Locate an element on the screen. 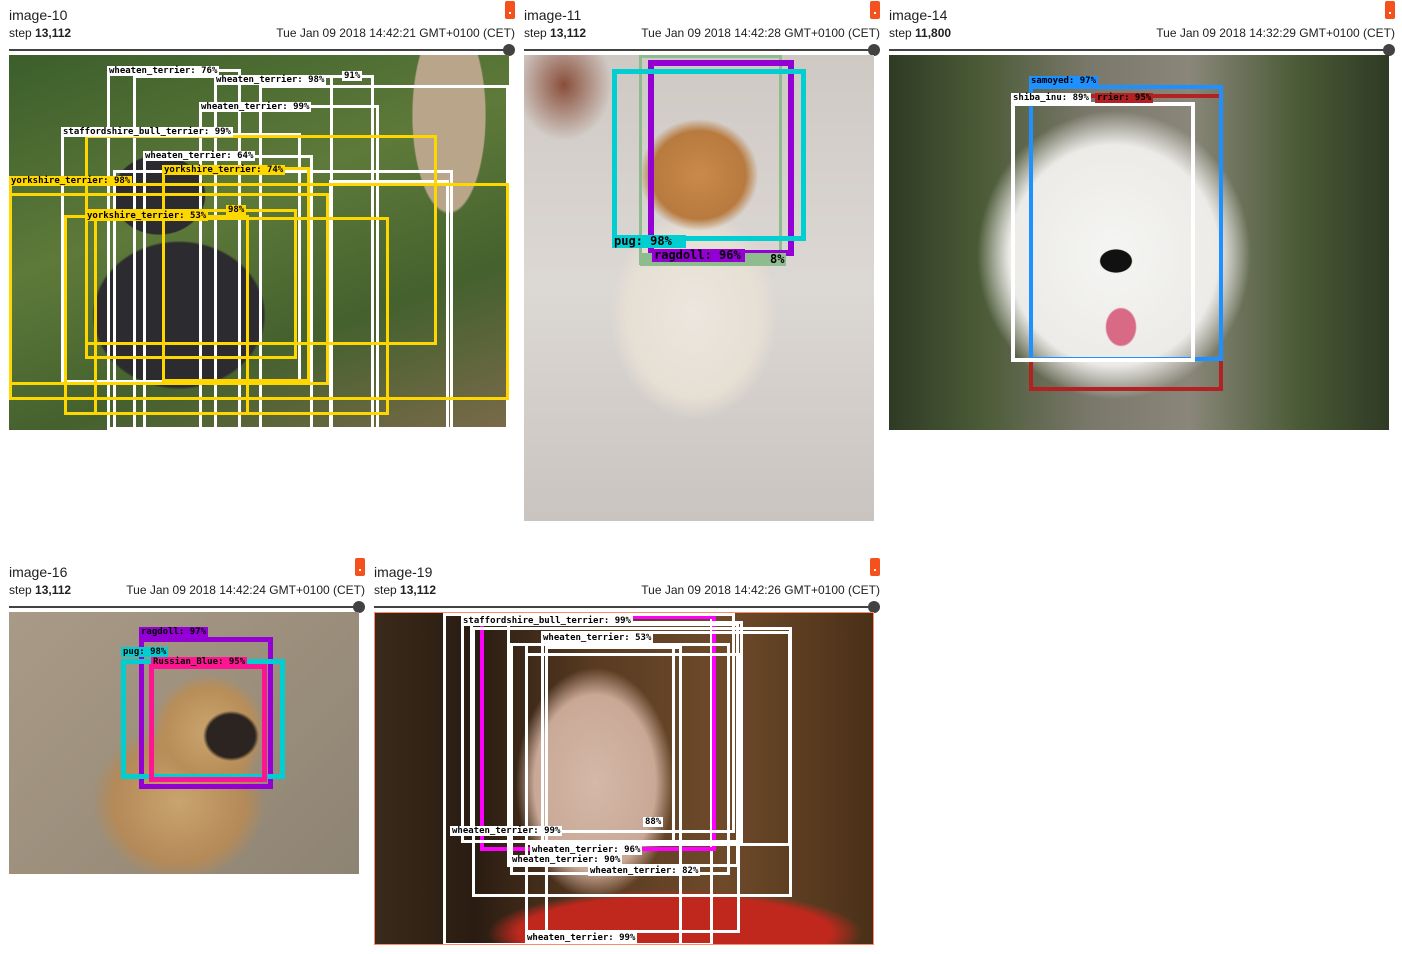  timestamp: Tue Jan 09 2018 14:42:21 GMT+0100 (CET) is located at coordinates (395, 33).